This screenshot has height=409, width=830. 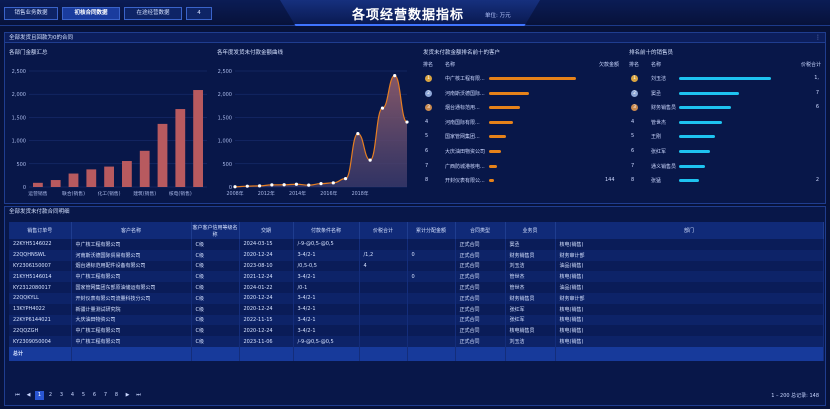 What do you see at coordinates (50, 395) in the screenshot?
I see `pager-page-2: 2` at bounding box center [50, 395].